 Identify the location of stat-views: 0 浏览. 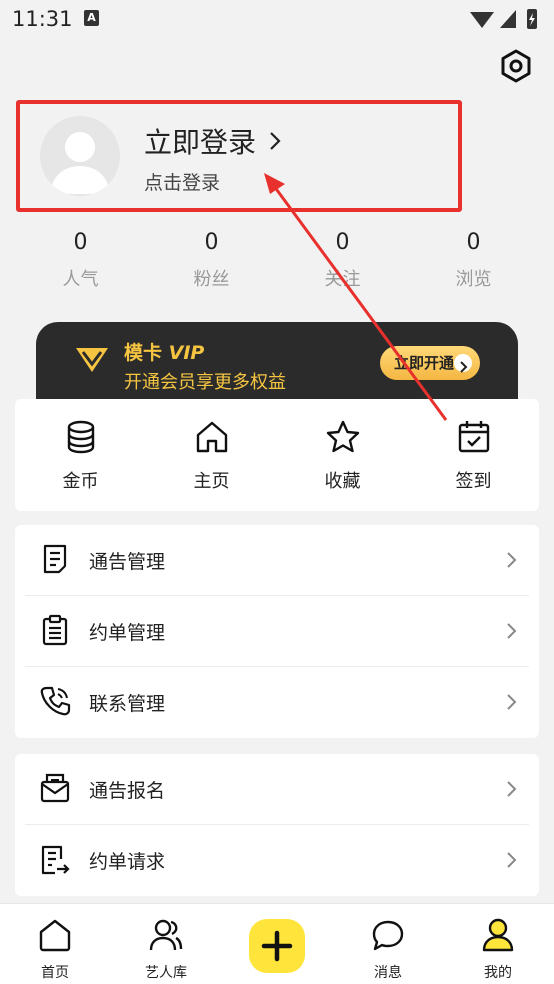
(473, 257).